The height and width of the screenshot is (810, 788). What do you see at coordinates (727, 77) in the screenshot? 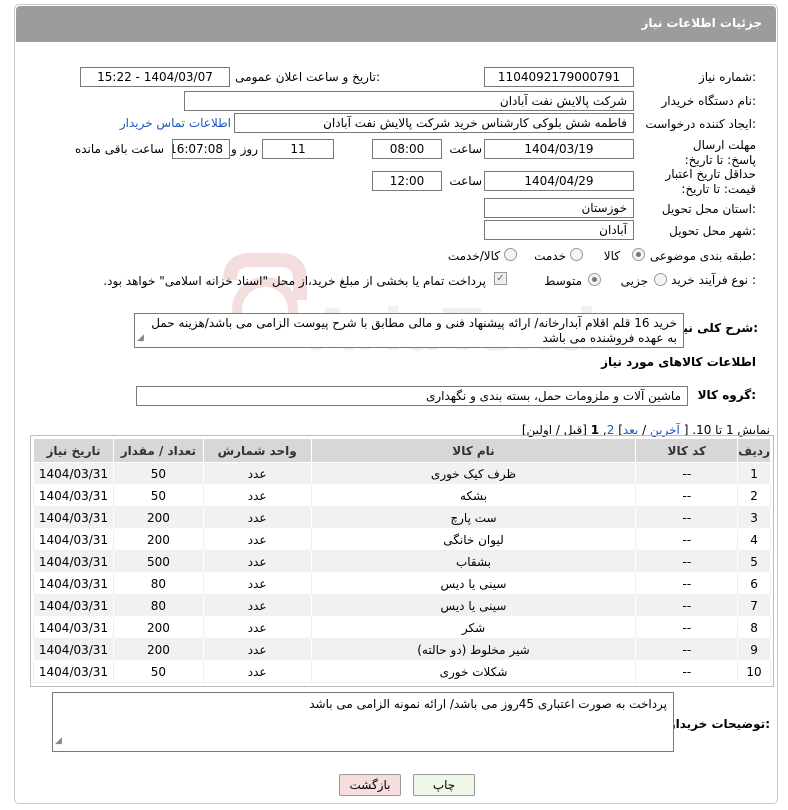
I see `need-number-label: شماره نیاز:` at bounding box center [727, 77].